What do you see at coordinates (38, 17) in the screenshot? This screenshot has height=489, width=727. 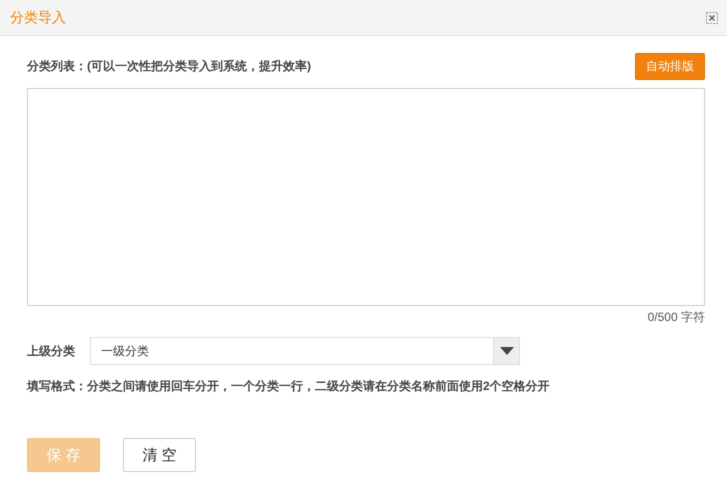 I see `dialog-title: 分类导入` at bounding box center [38, 17].